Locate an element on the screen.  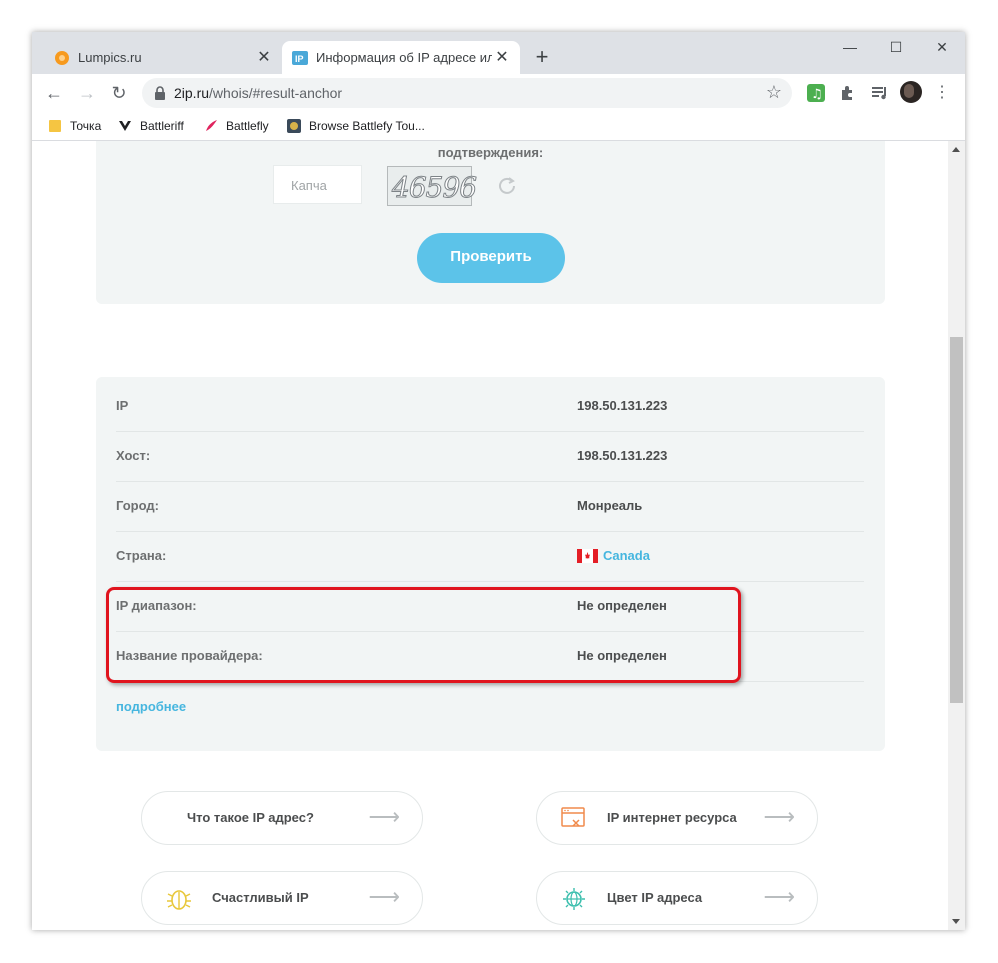
scrollbar-thumb is located at coordinates (956, 520).